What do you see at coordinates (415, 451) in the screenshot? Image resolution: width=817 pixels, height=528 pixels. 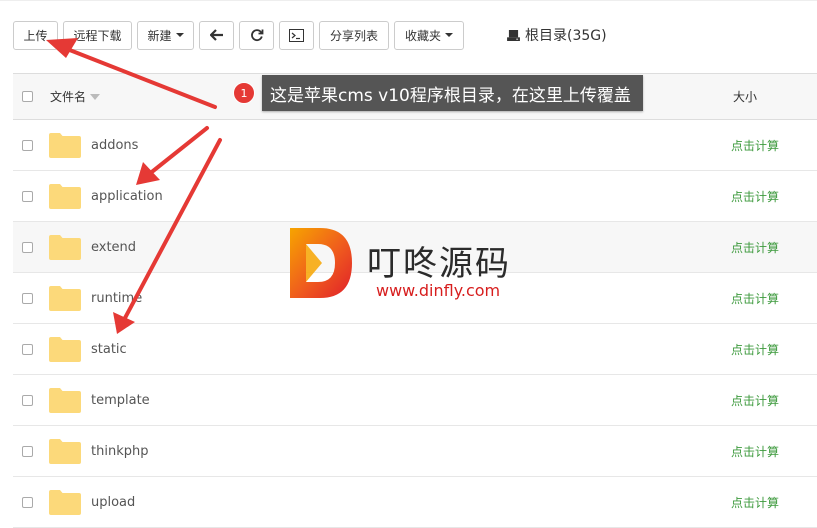 I see `table-row: thinkphp 点击计算` at bounding box center [415, 451].